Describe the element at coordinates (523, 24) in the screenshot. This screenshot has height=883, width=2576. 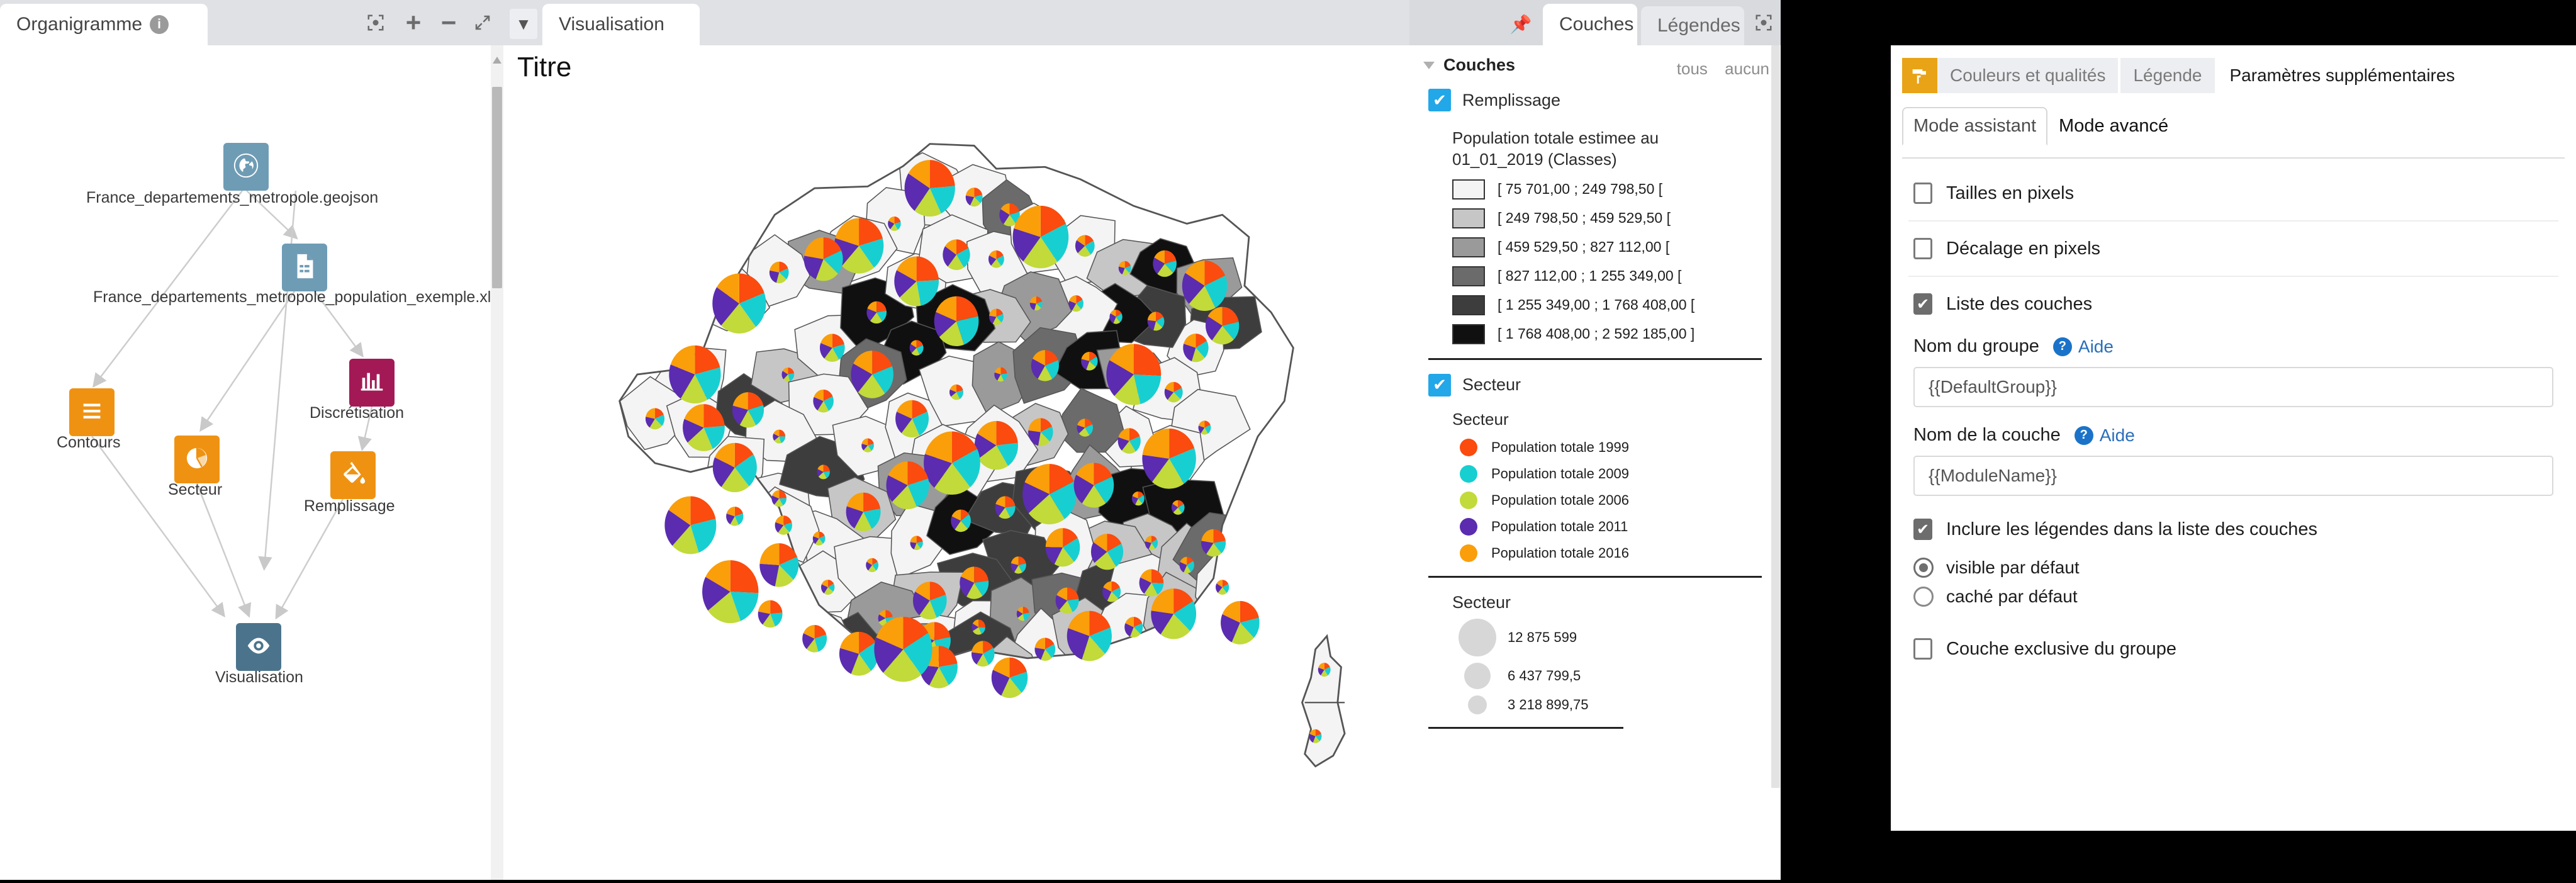
I see `chevron-down-icon: ▼` at that location.